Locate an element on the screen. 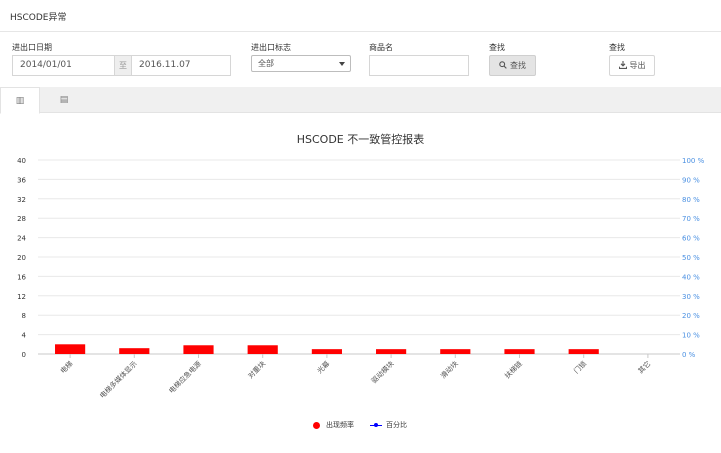 The height and width of the screenshot is (453, 721). tab-chart: ▥ is located at coordinates (20, 100).